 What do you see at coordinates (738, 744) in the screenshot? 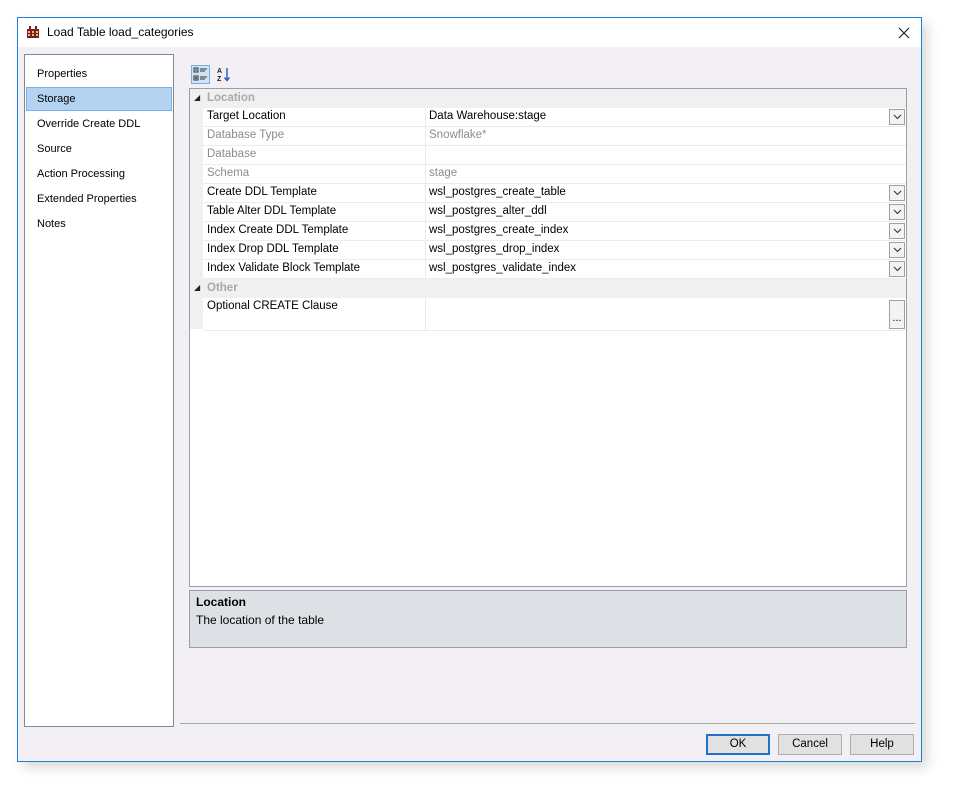
I see `ok-button: OK` at bounding box center [738, 744].